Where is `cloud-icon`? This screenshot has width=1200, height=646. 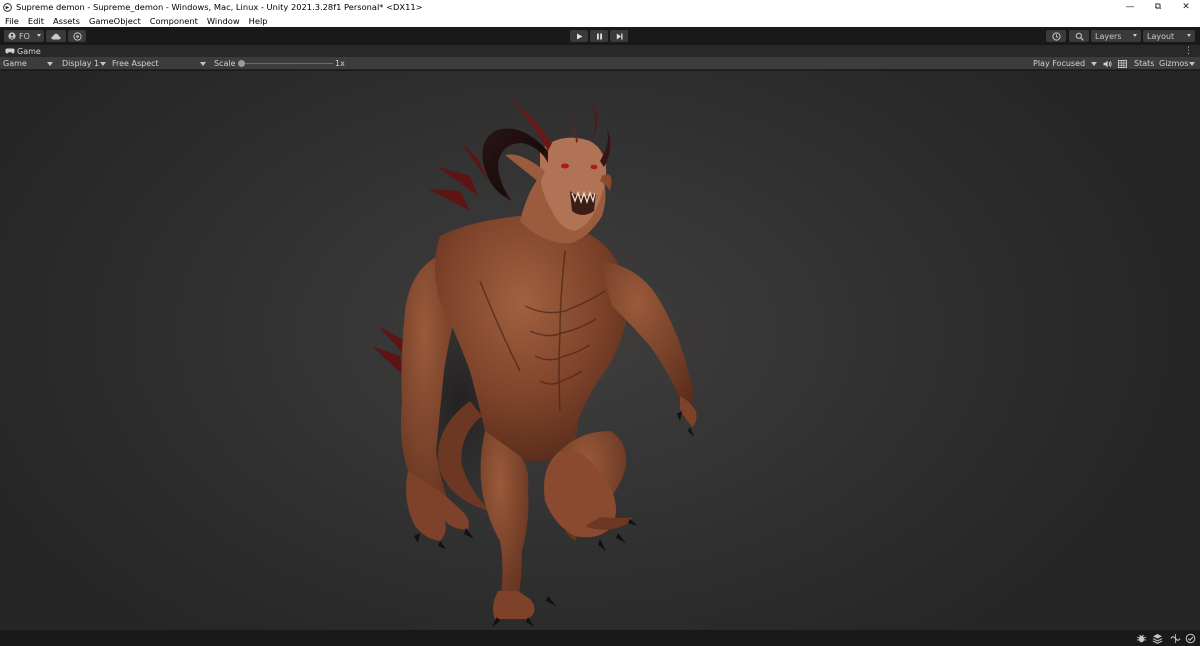 cloud-icon is located at coordinates (56, 36).